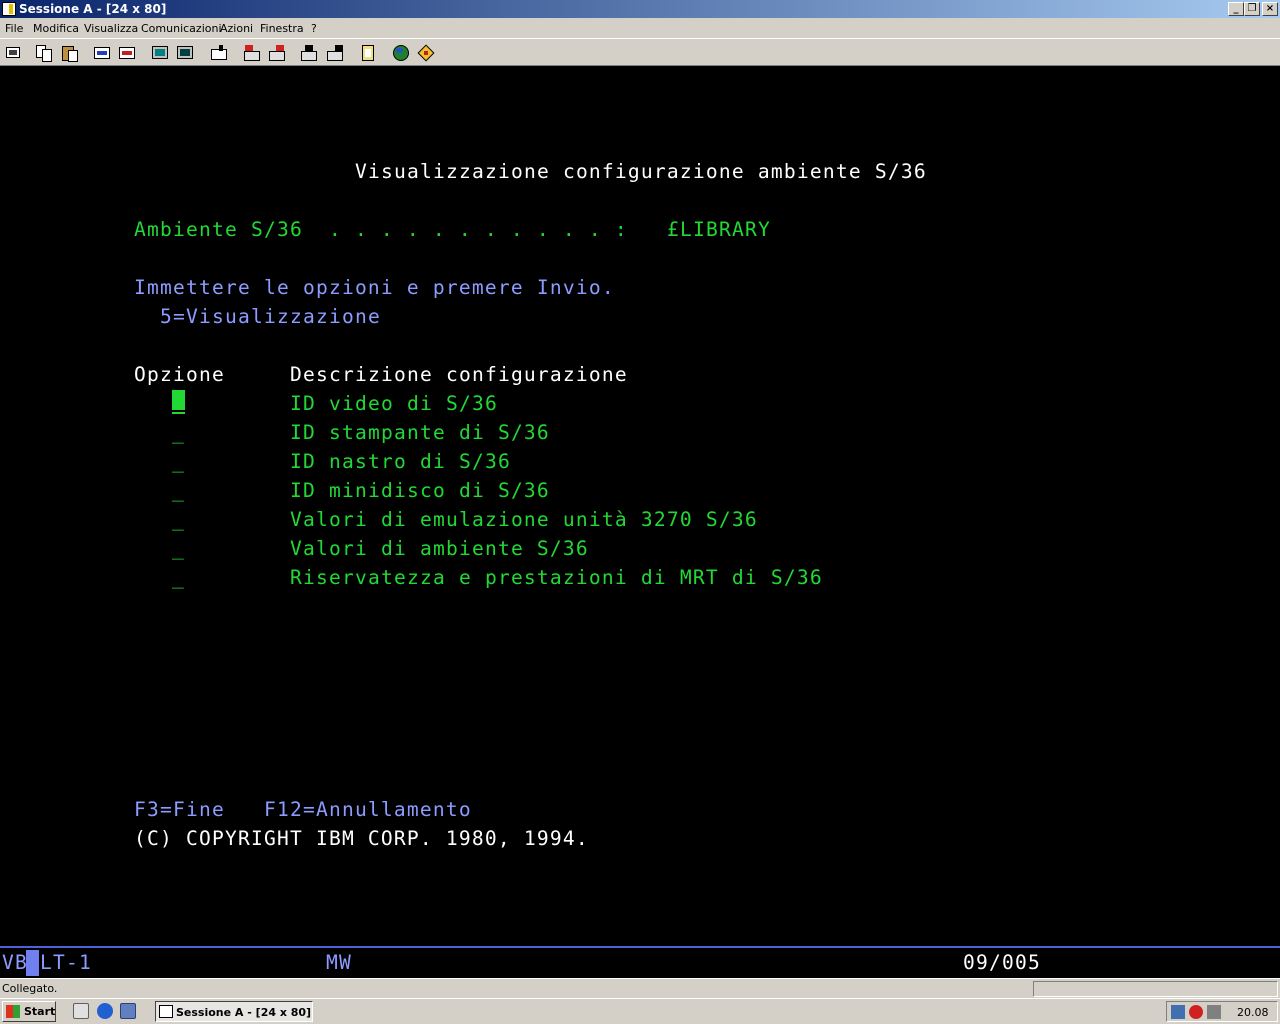 The image size is (1280, 1024). What do you see at coordinates (178, 549) in the screenshot?
I see `option-input-6: _` at bounding box center [178, 549].